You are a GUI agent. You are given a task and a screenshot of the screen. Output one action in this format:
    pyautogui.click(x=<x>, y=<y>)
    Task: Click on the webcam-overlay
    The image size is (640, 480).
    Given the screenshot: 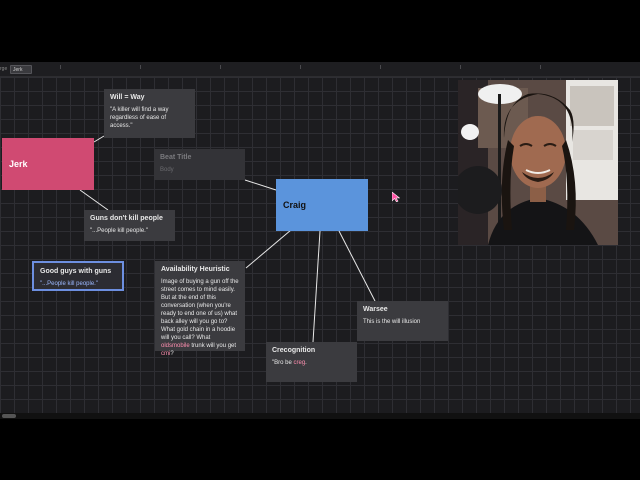 What is the action you would take?
    pyautogui.click(x=538, y=162)
    